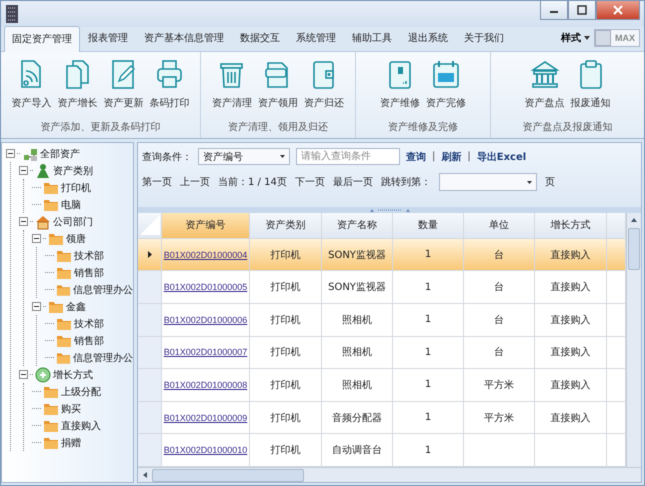  Describe the element at coordinates (590, 88) in the screenshot. I see `ribbon-button: 报废通知` at that location.